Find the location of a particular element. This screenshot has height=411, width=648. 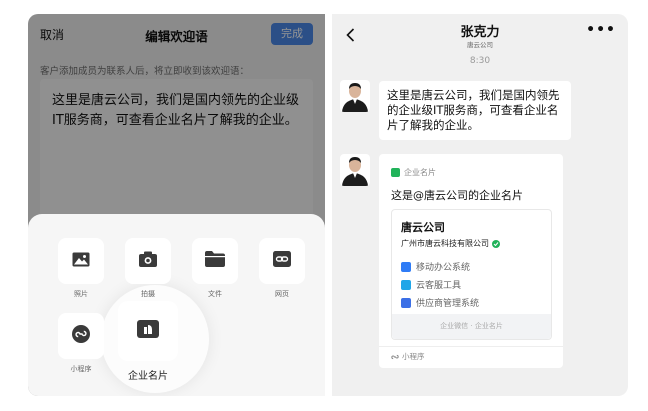

cloud-service-icon is located at coordinates (406, 284).